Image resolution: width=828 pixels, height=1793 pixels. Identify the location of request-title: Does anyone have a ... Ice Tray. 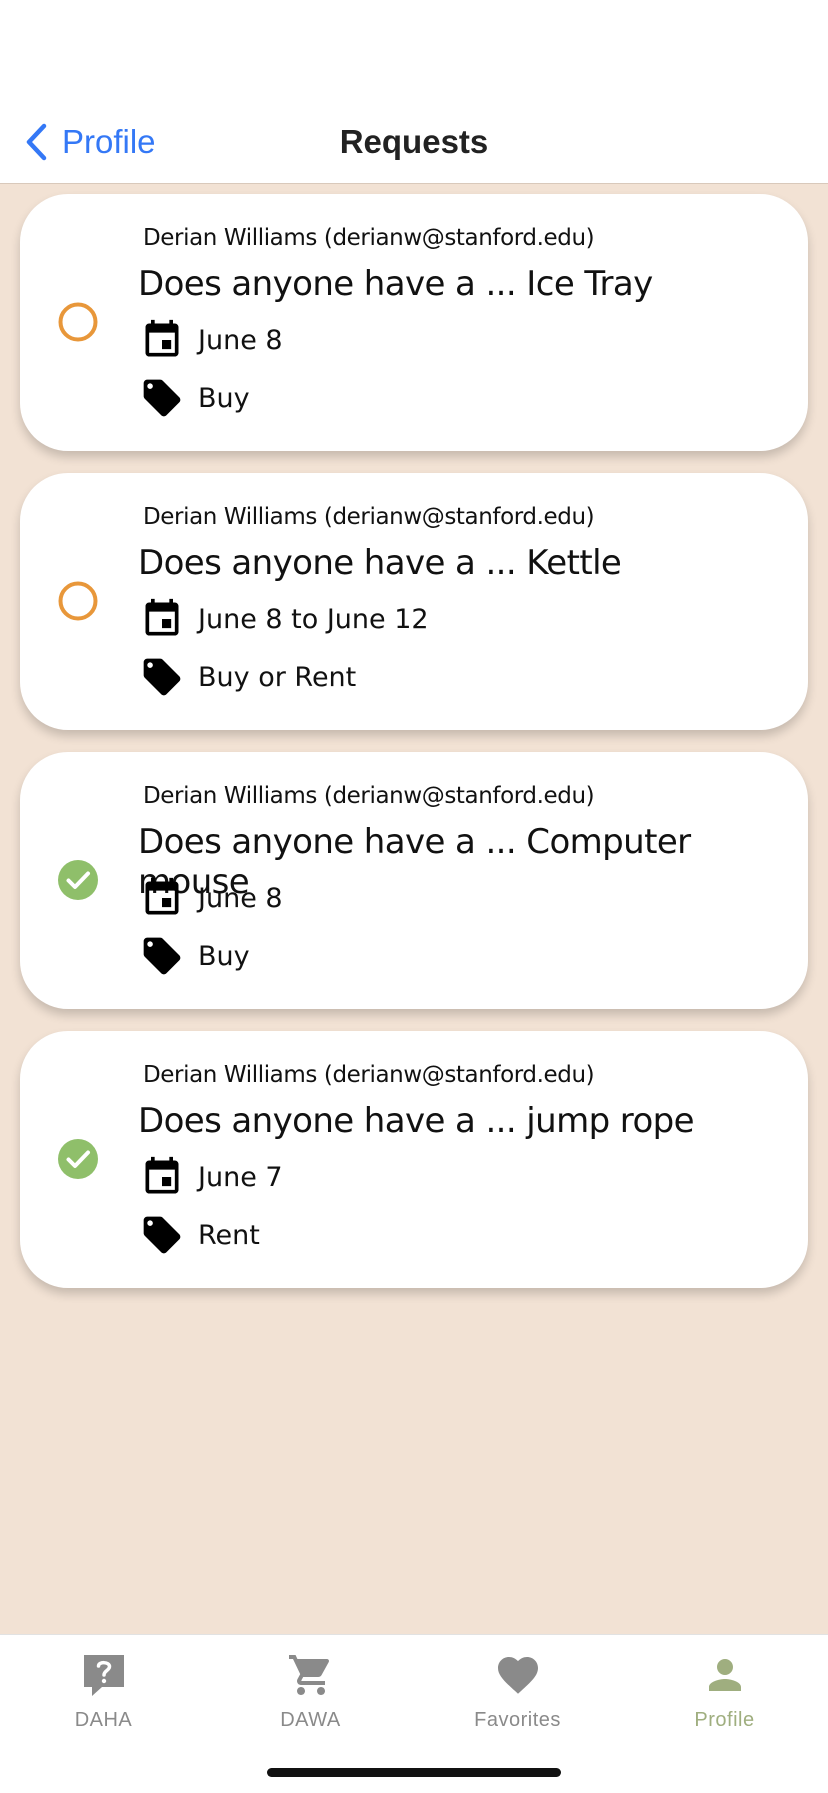
(395, 284).